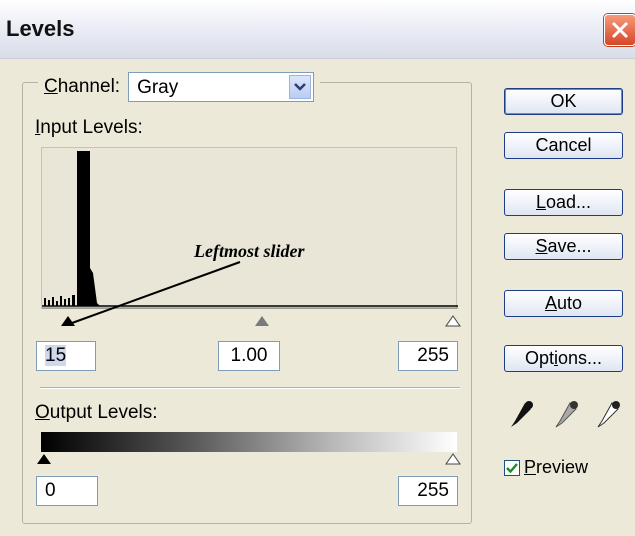 Image resolution: width=635 pixels, height=536 pixels. I want to click on output-black-field: 0, so click(67, 491).